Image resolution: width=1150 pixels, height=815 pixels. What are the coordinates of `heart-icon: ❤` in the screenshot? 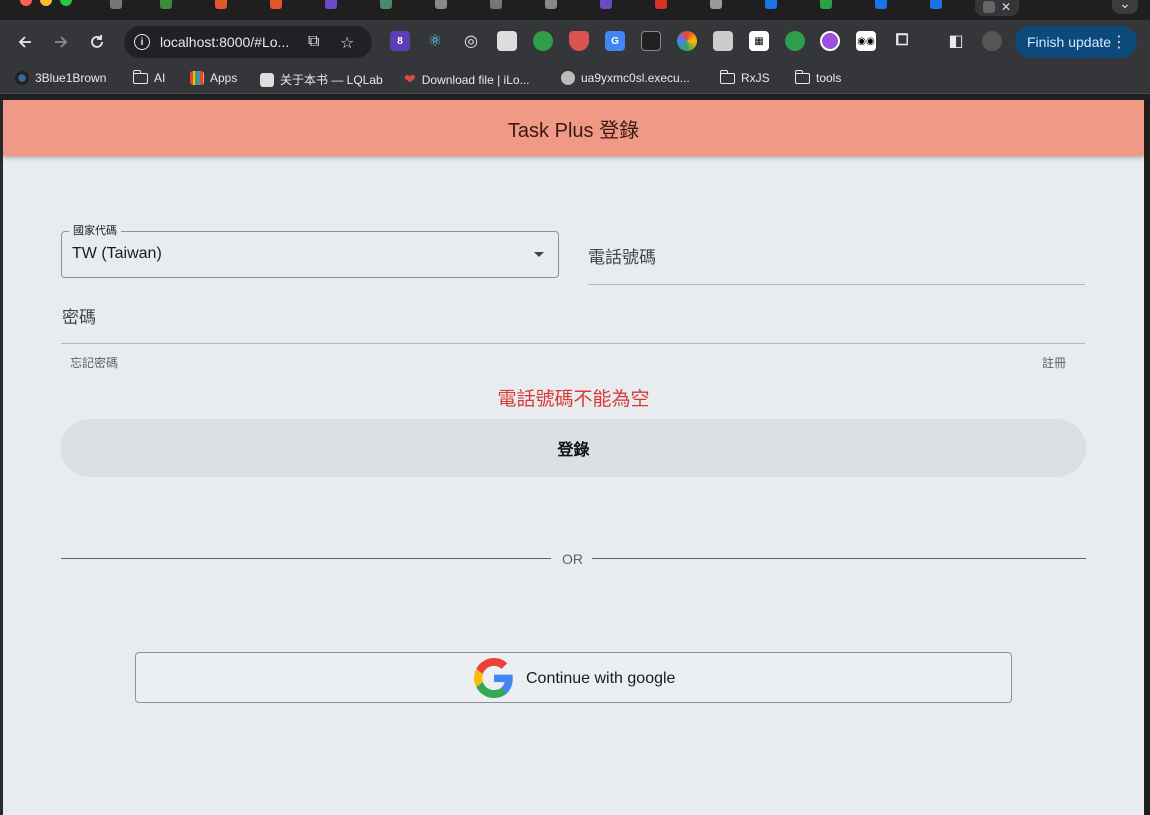 It's located at (410, 79).